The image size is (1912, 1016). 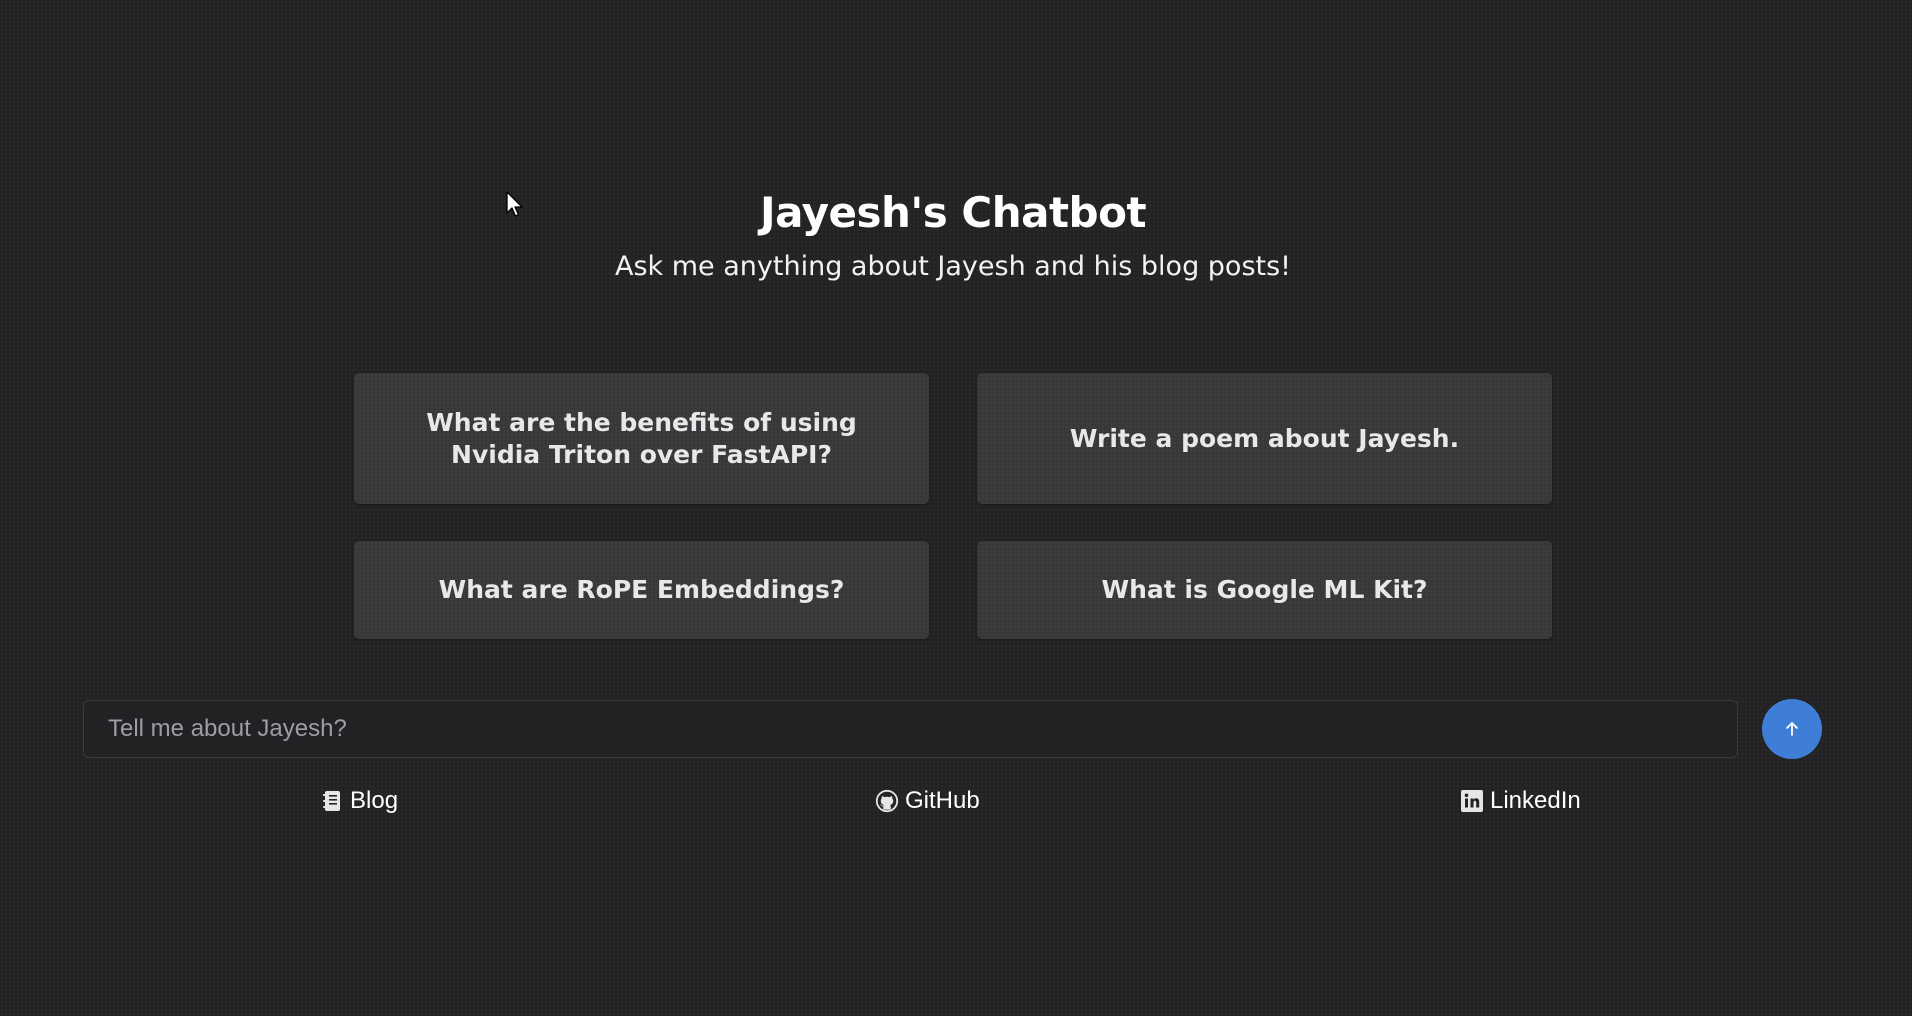 What do you see at coordinates (374, 800) in the screenshot?
I see `blog-link-label: Blog` at bounding box center [374, 800].